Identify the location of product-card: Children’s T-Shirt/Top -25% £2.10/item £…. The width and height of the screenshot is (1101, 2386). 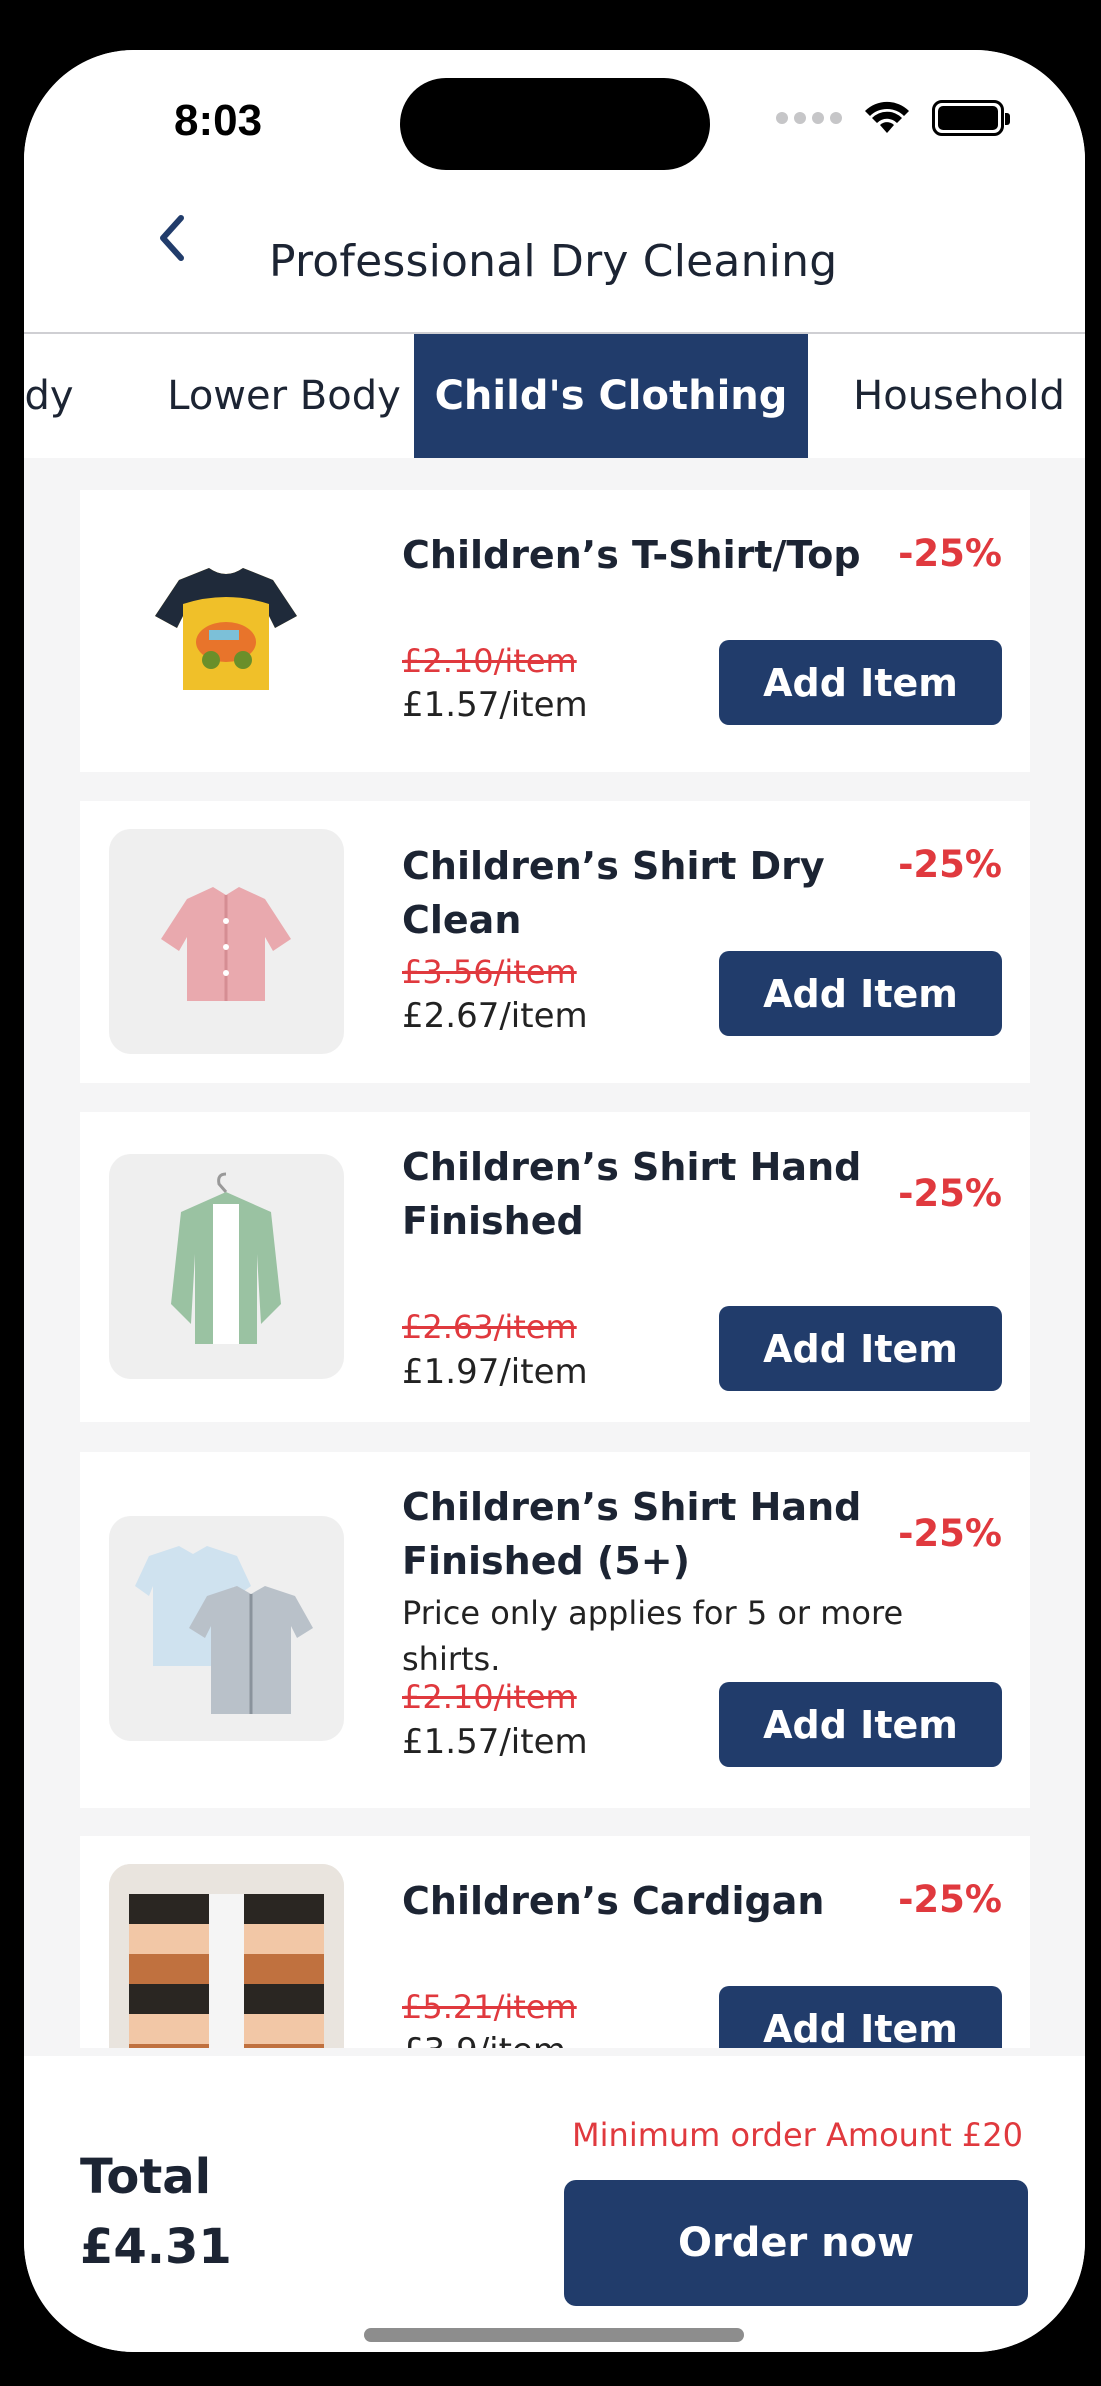
(555, 631).